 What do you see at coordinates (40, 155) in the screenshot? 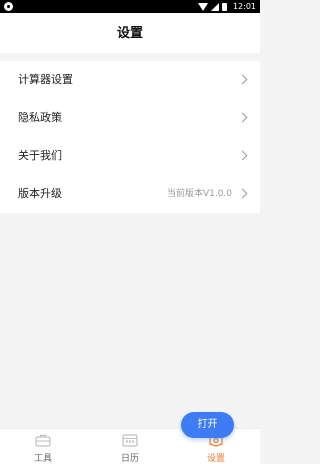
I see `menu-item-label: 关于我们` at bounding box center [40, 155].